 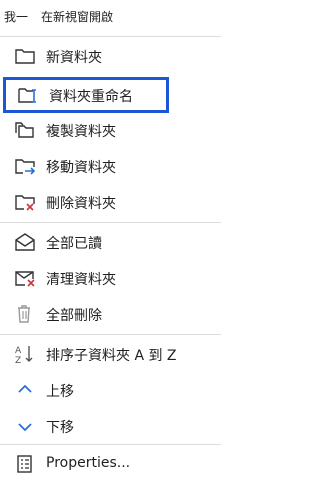 I want to click on copy-folder-label: 複製資料夾, so click(x=81, y=132).